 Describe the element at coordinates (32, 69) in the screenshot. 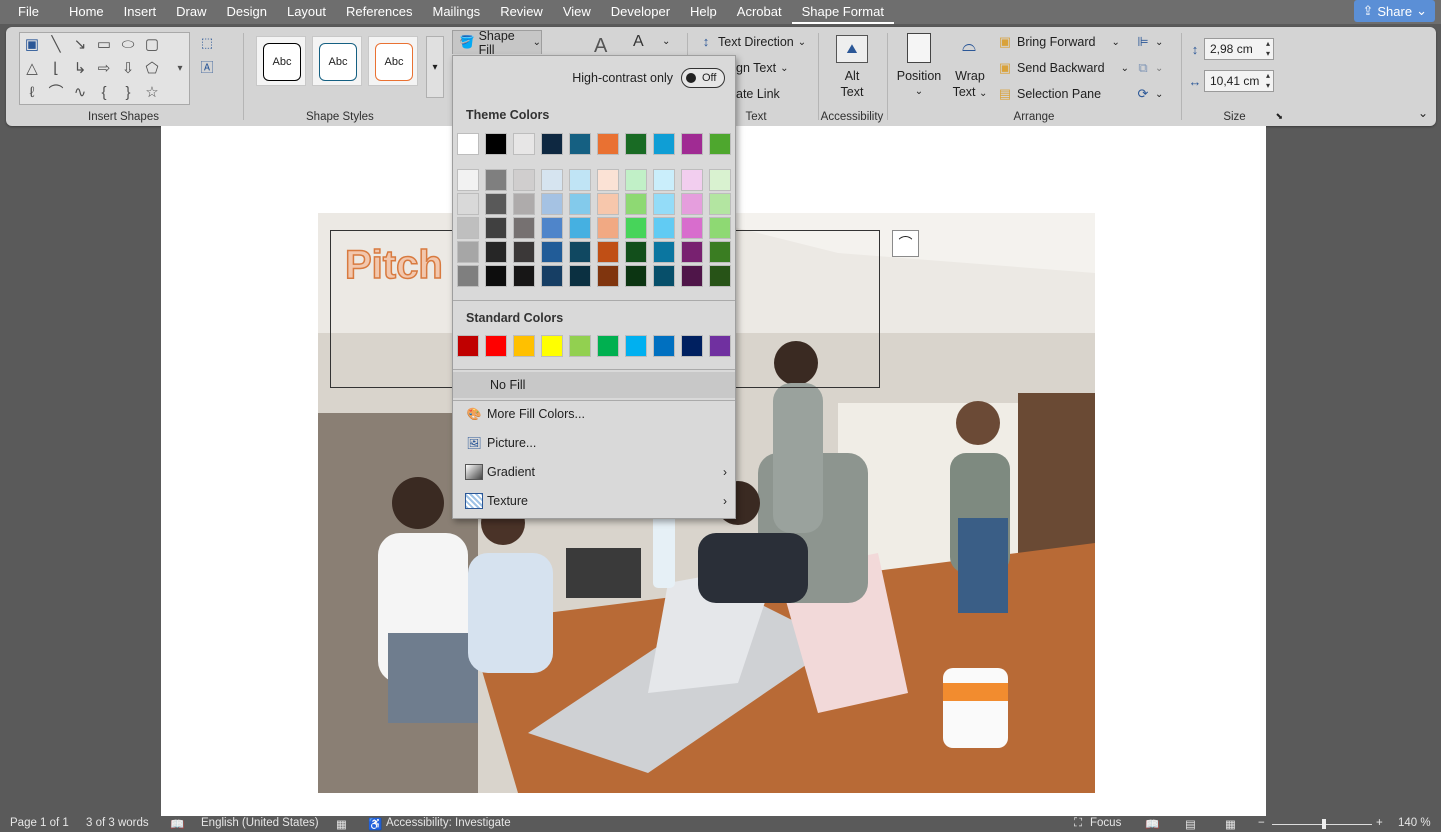

I see `triangle-icon: △` at that location.